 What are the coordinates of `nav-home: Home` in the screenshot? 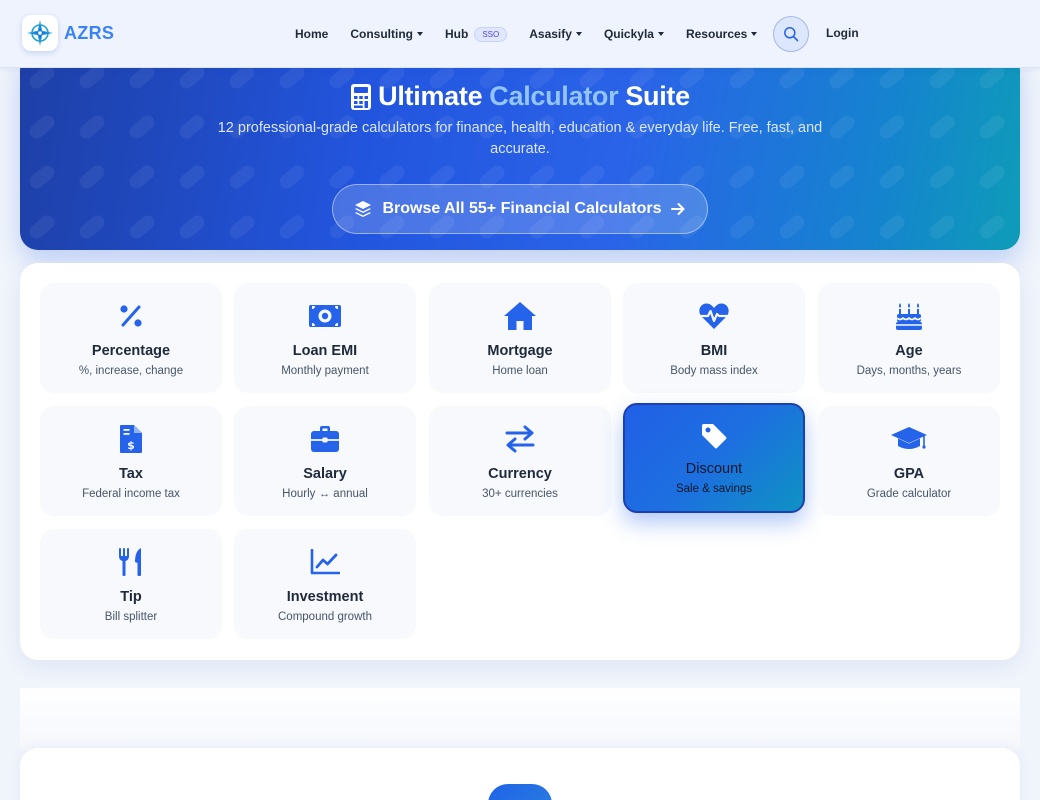 It's located at (311, 34).